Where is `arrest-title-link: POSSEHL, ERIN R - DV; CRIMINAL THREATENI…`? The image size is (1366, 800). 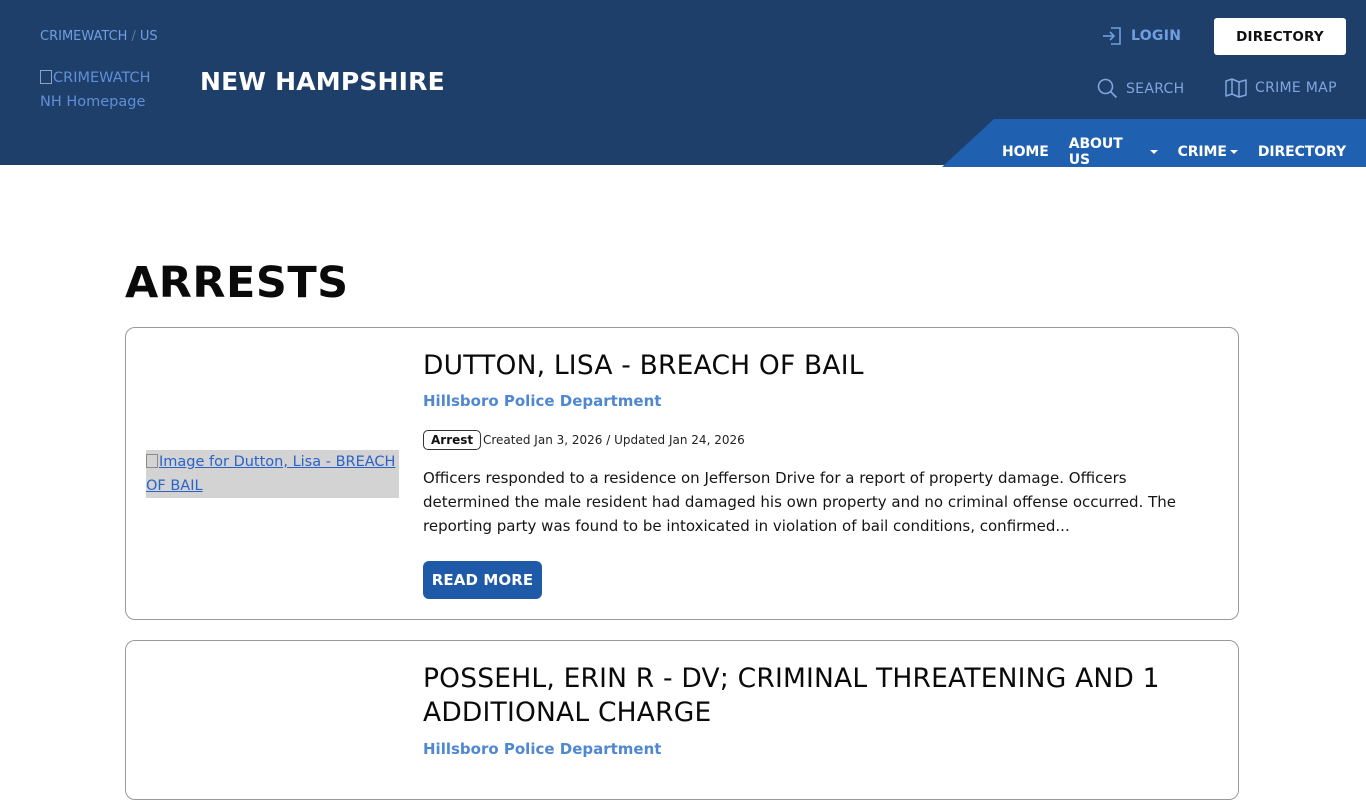
arrest-title-link: POSSEHL, ERIN R - DV; CRIMINAL THREATENI… is located at coordinates (818, 696).